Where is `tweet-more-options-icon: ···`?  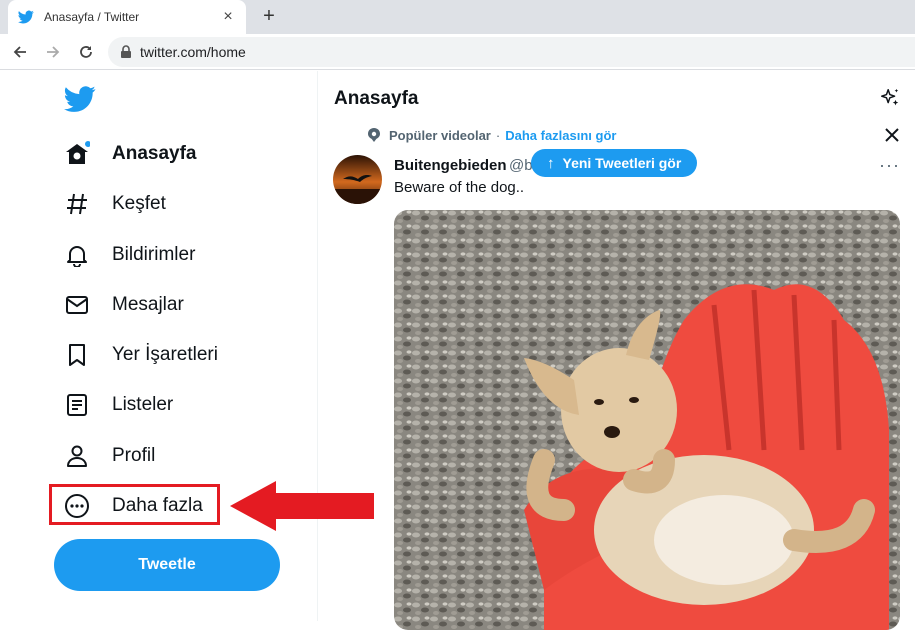 tweet-more-options-icon: ··· is located at coordinates (889, 165).